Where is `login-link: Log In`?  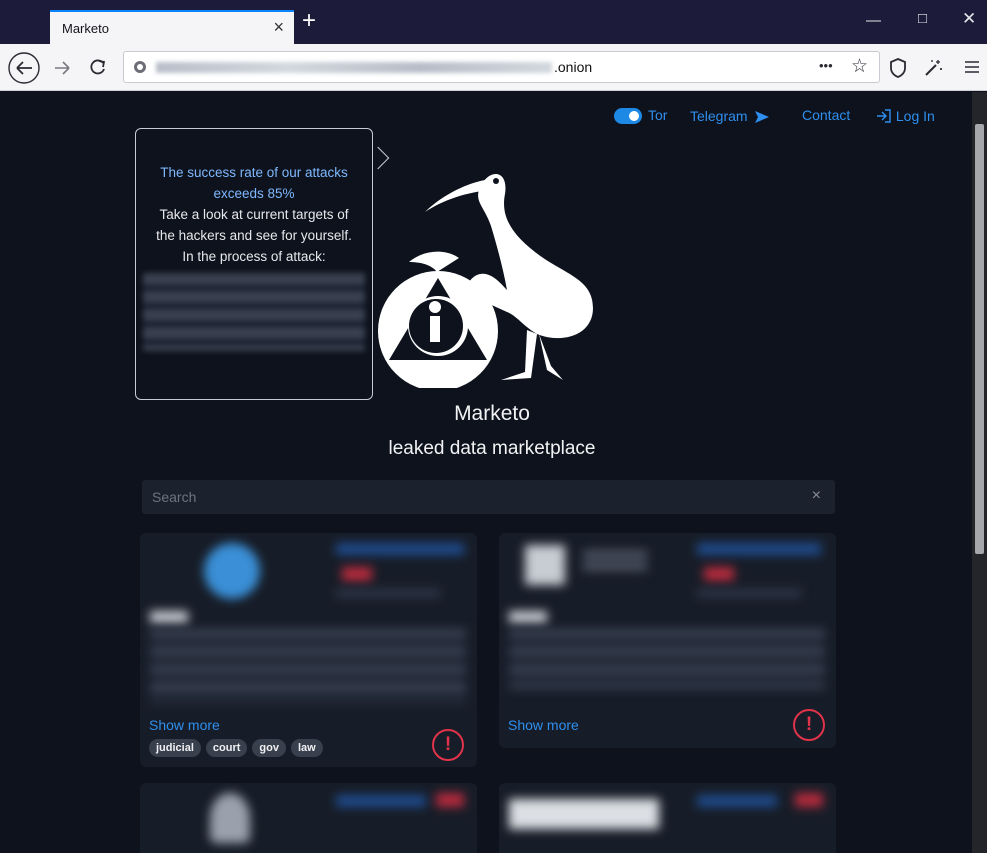 login-link: Log In is located at coordinates (905, 115).